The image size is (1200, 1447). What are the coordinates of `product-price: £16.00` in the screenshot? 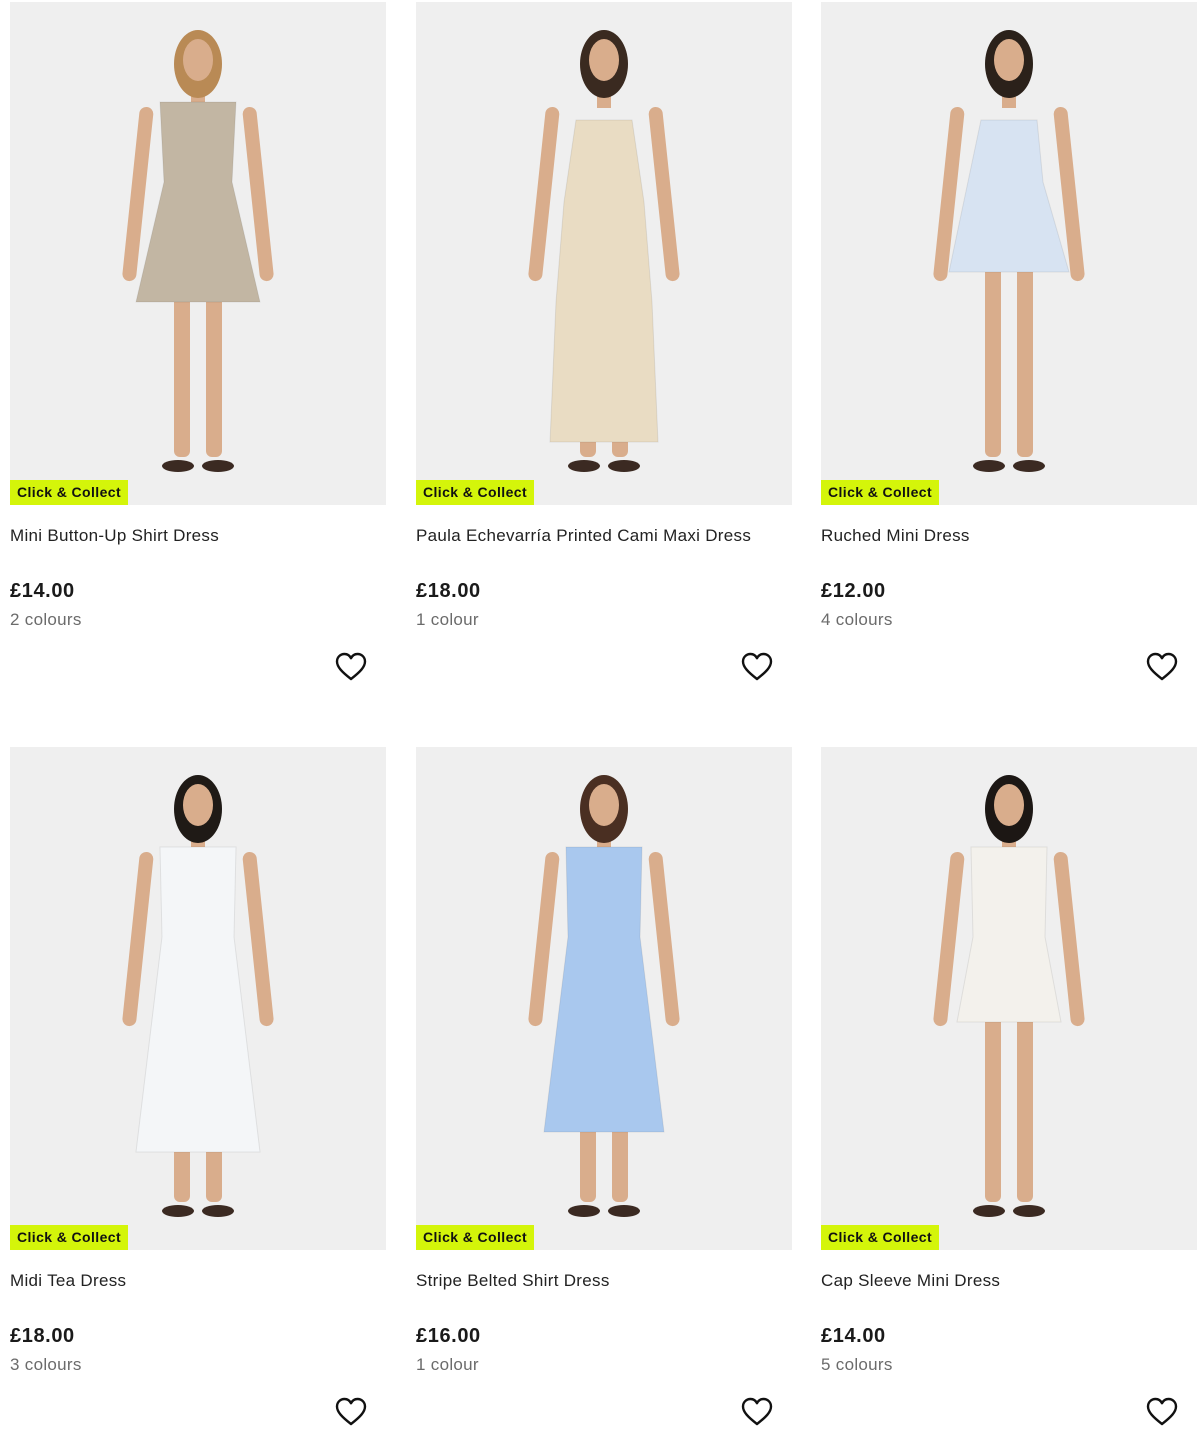 It's located at (448, 1336).